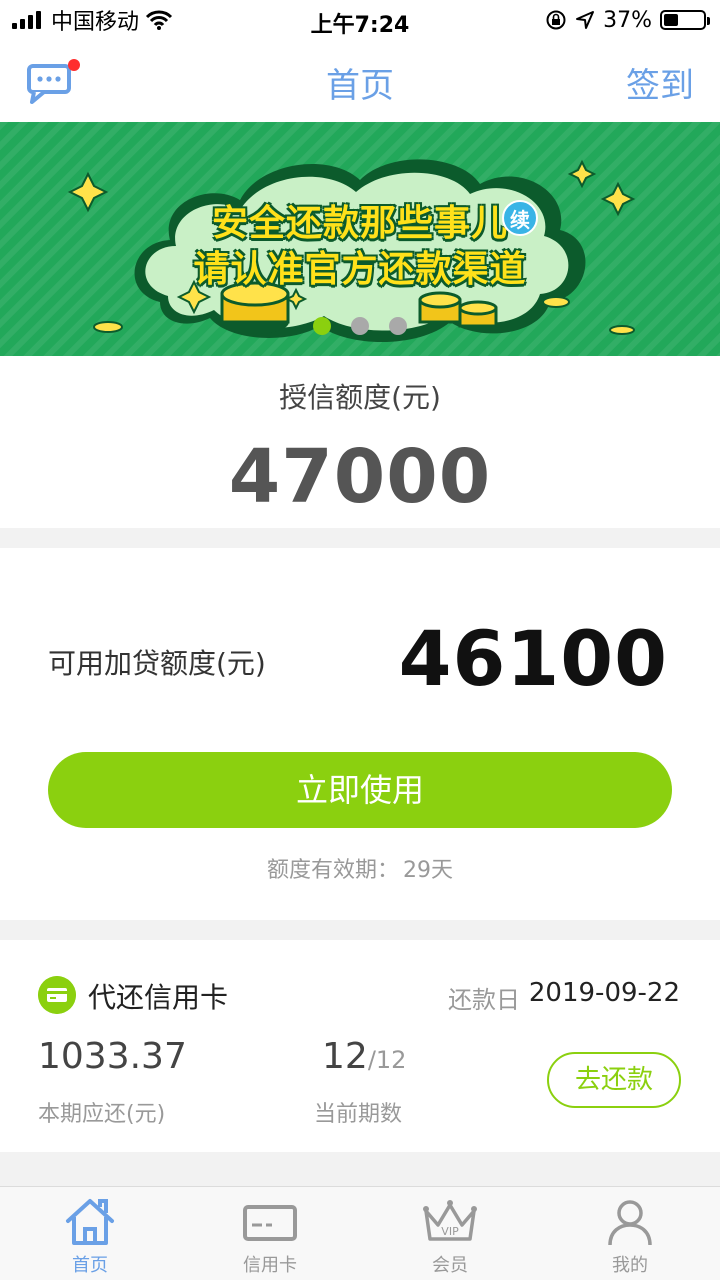 Image resolution: width=720 pixels, height=1280 pixels. Describe the element at coordinates (685, 20) in the screenshot. I see `battery-icon` at that location.